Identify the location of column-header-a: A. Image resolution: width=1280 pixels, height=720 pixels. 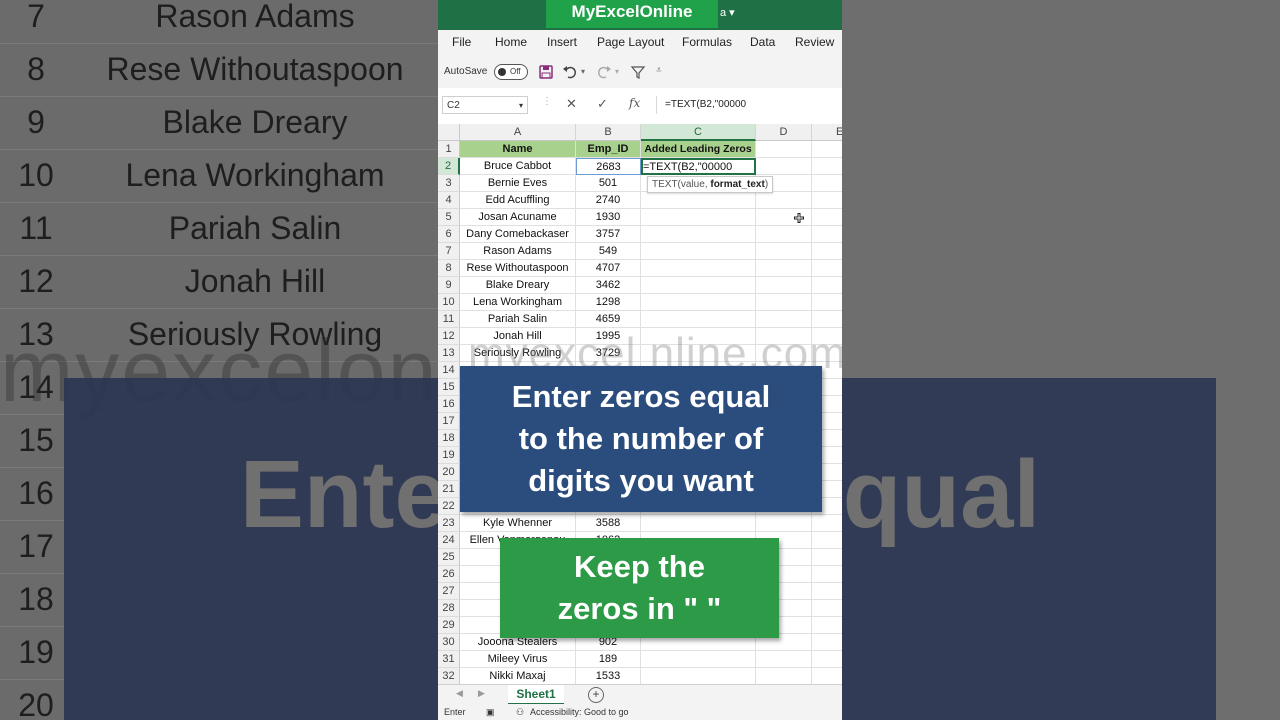
(518, 132).